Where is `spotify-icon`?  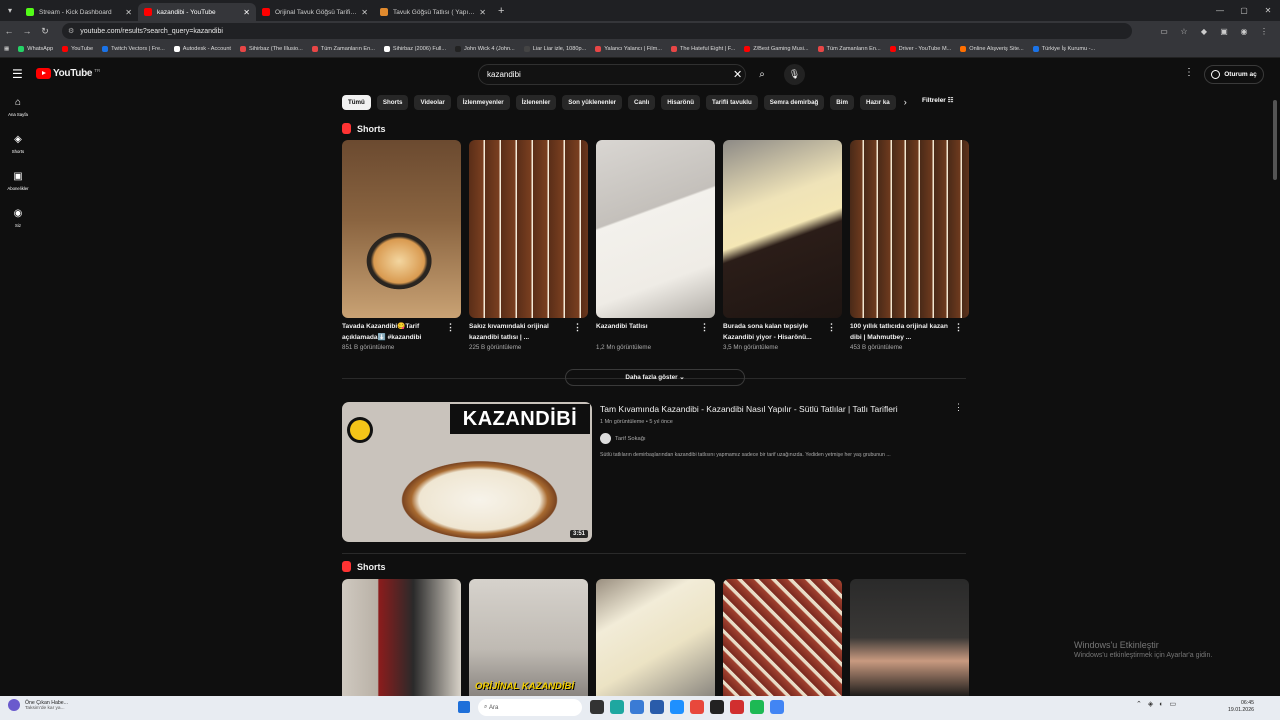
spotify-icon is located at coordinates (757, 707).